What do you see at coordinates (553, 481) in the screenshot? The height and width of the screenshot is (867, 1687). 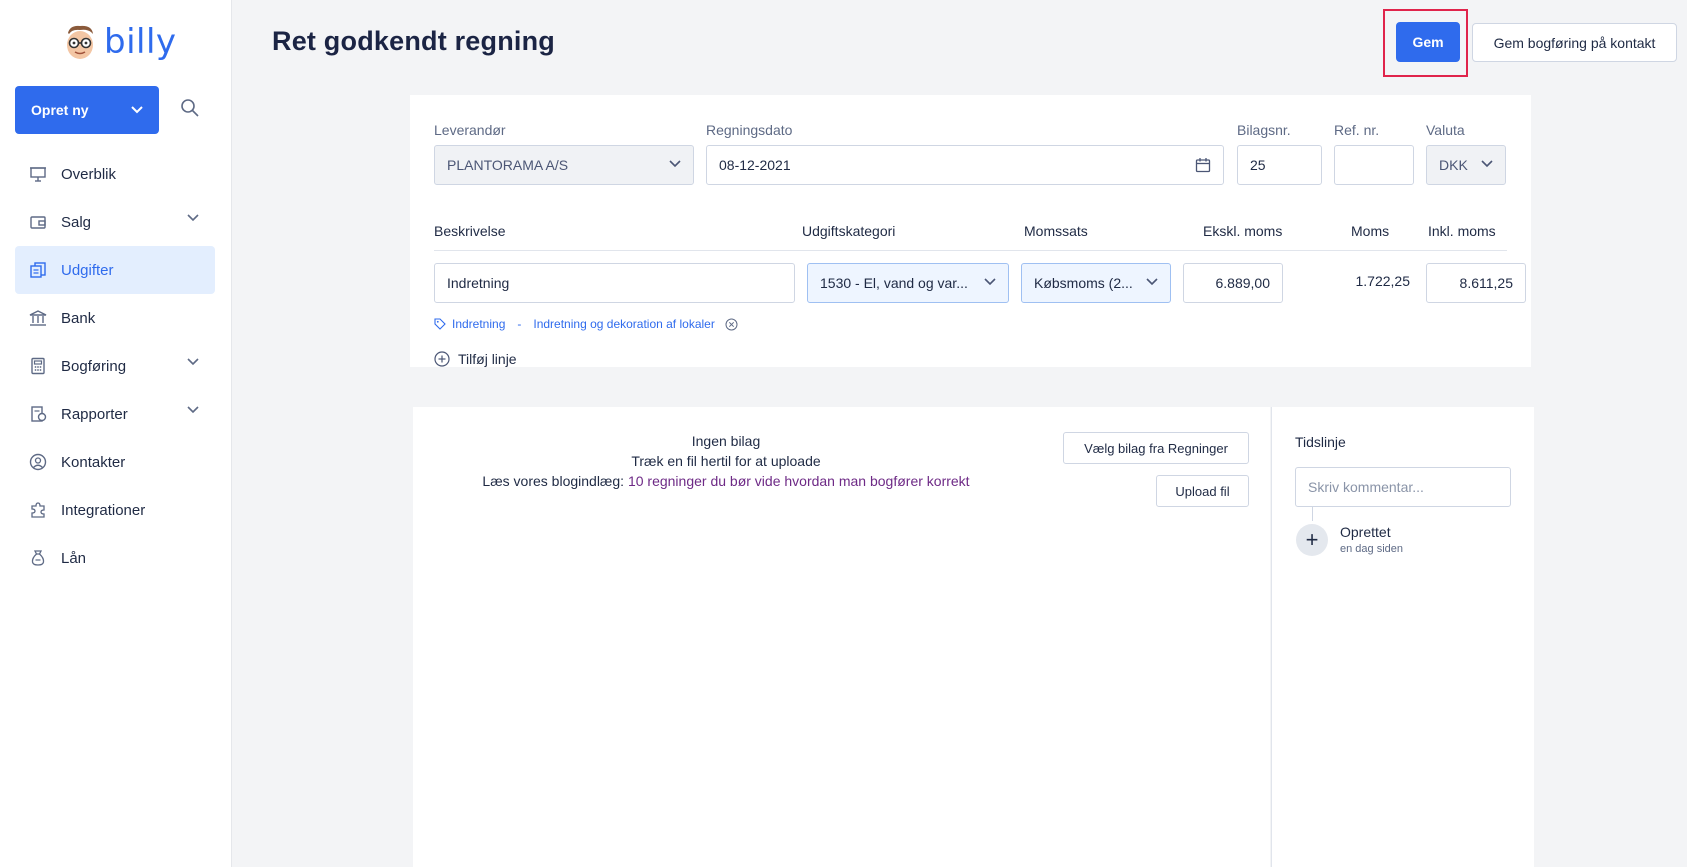 I see `blog-prefix: Læs vores blogindlæg:` at bounding box center [553, 481].